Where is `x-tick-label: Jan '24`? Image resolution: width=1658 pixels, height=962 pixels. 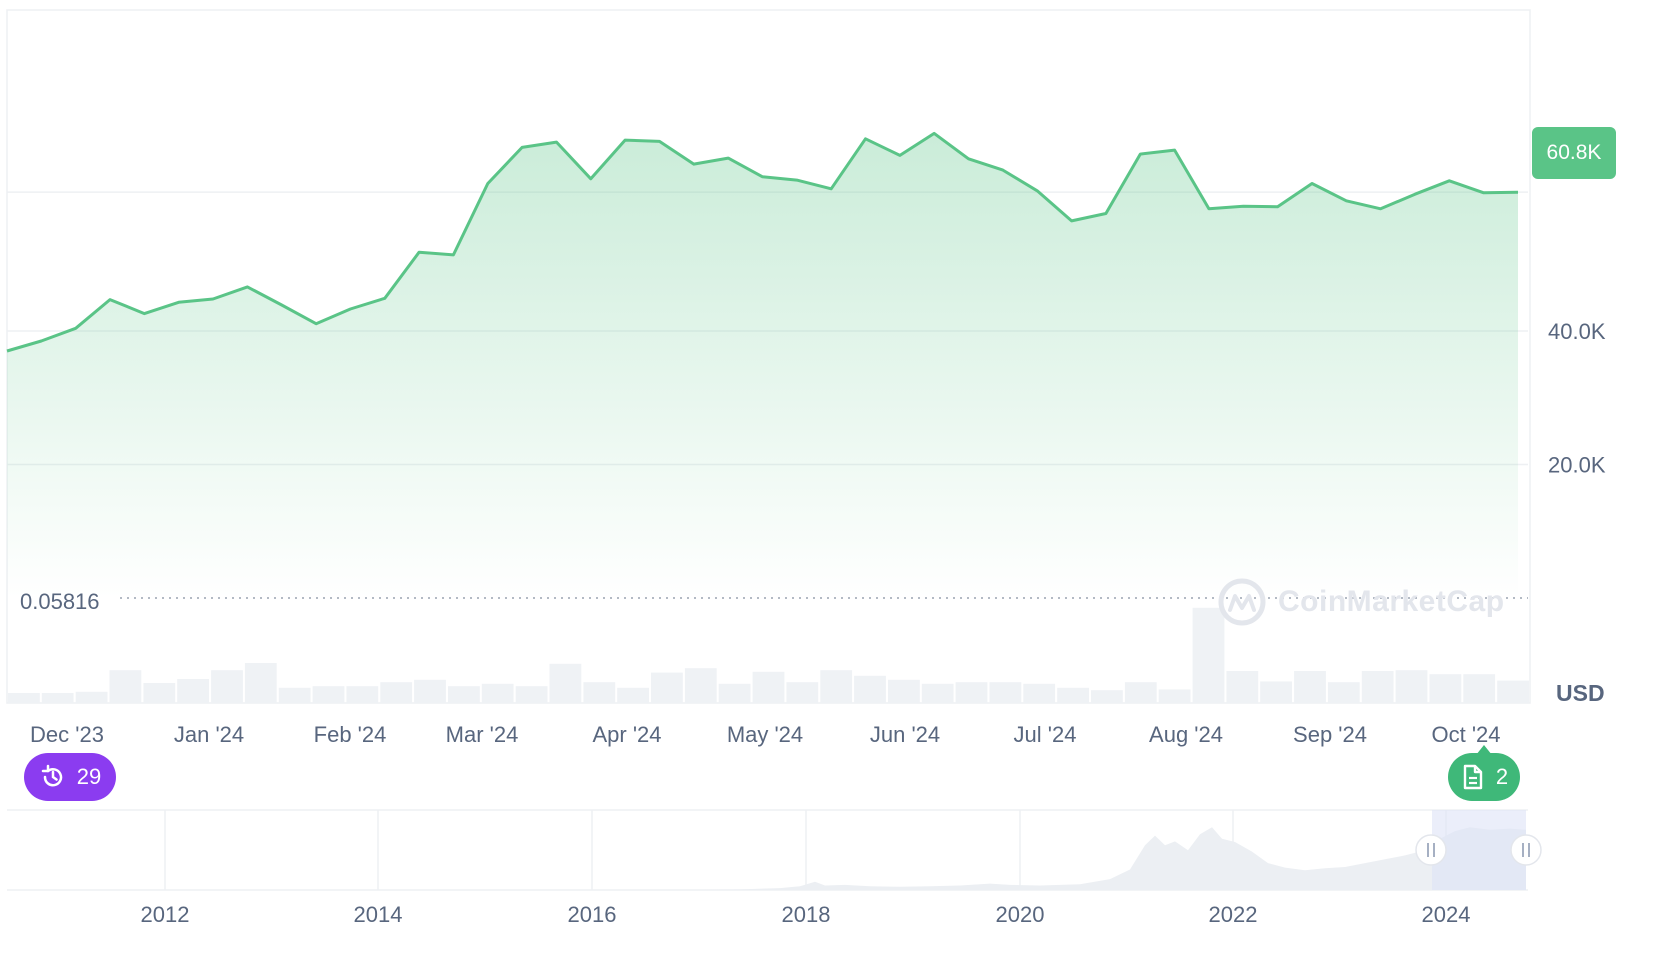
x-tick-label: Jan '24 is located at coordinates (209, 734).